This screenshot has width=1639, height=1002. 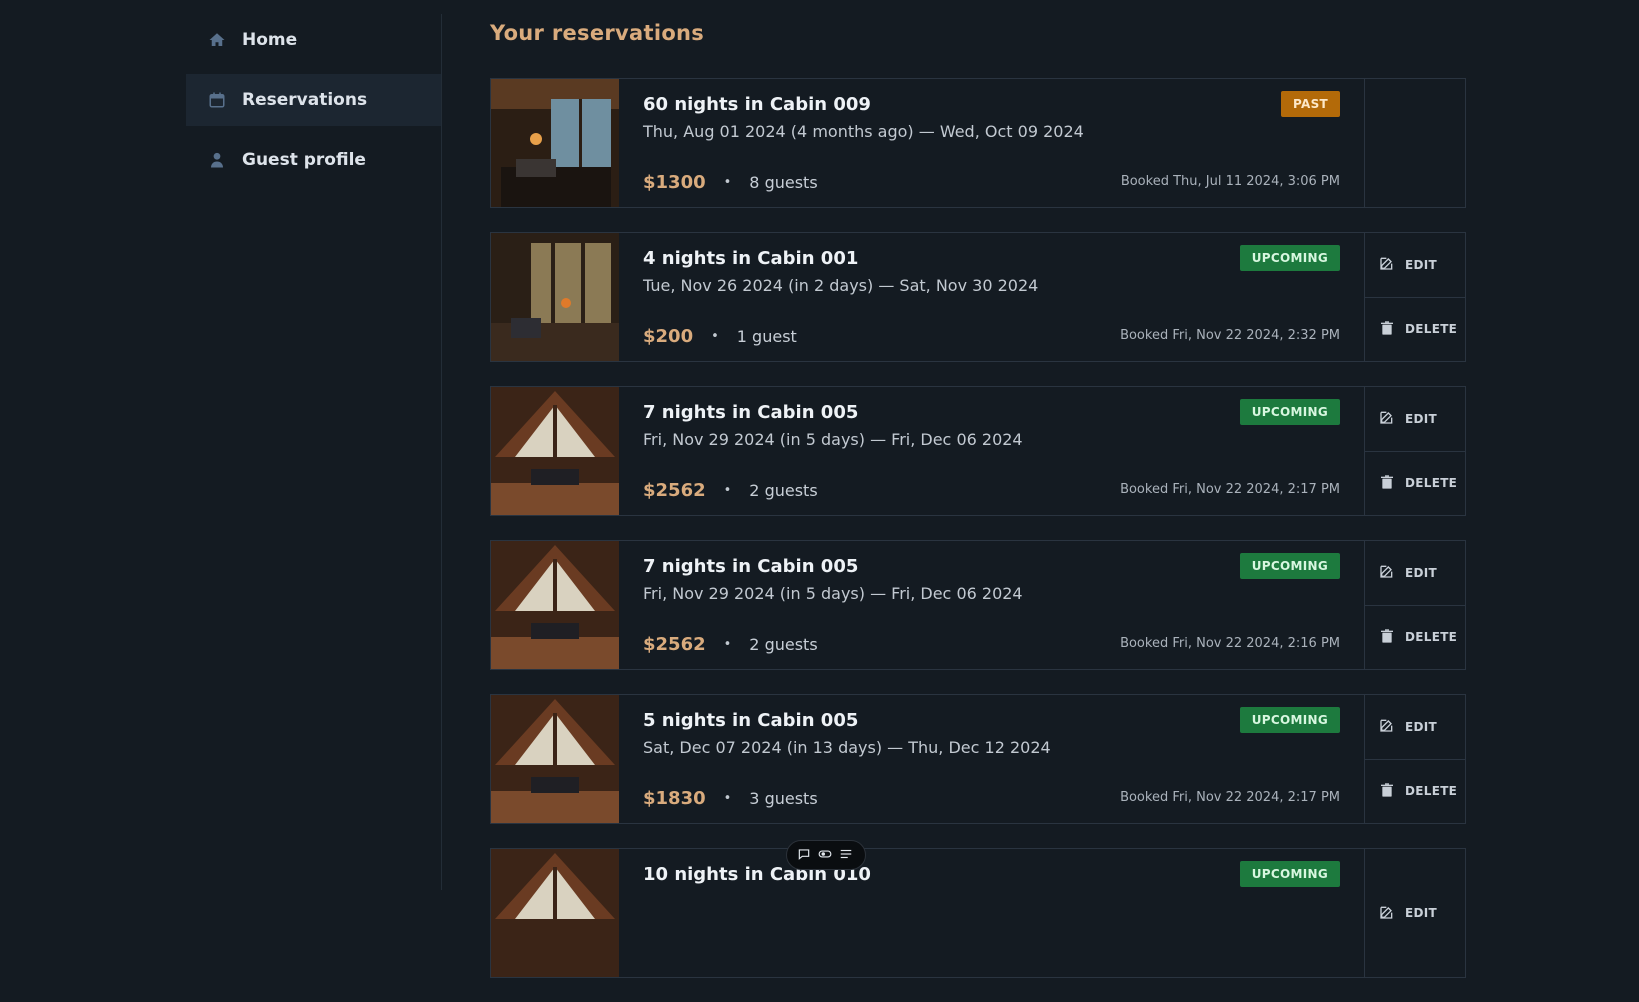 What do you see at coordinates (305, 100) in the screenshot?
I see `sidebar-item-label: Reservations` at bounding box center [305, 100].